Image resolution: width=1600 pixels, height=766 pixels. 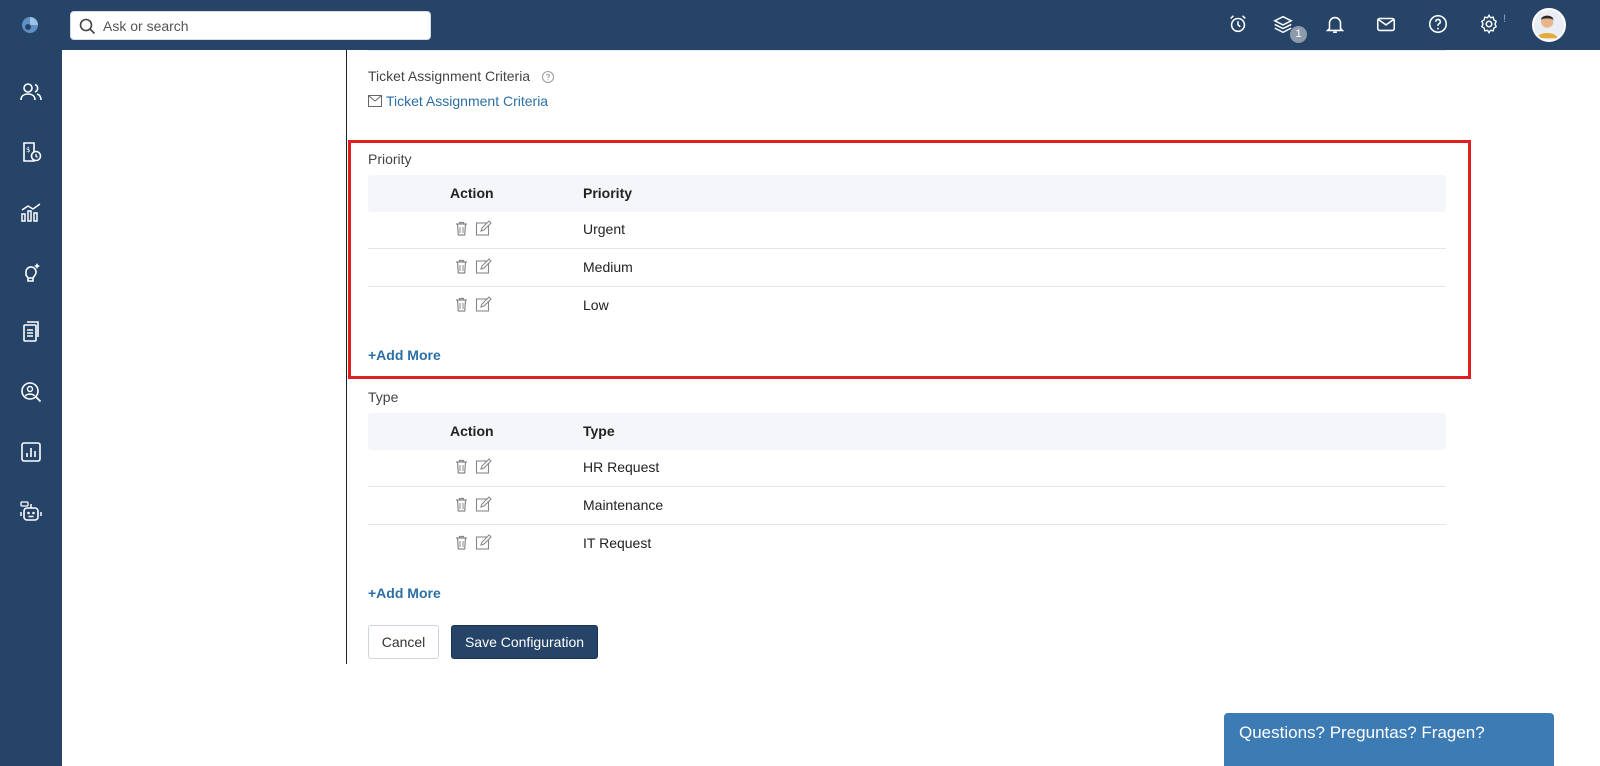 What do you see at coordinates (390, 159) in the screenshot?
I see `priority-section-title: Priority` at bounding box center [390, 159].